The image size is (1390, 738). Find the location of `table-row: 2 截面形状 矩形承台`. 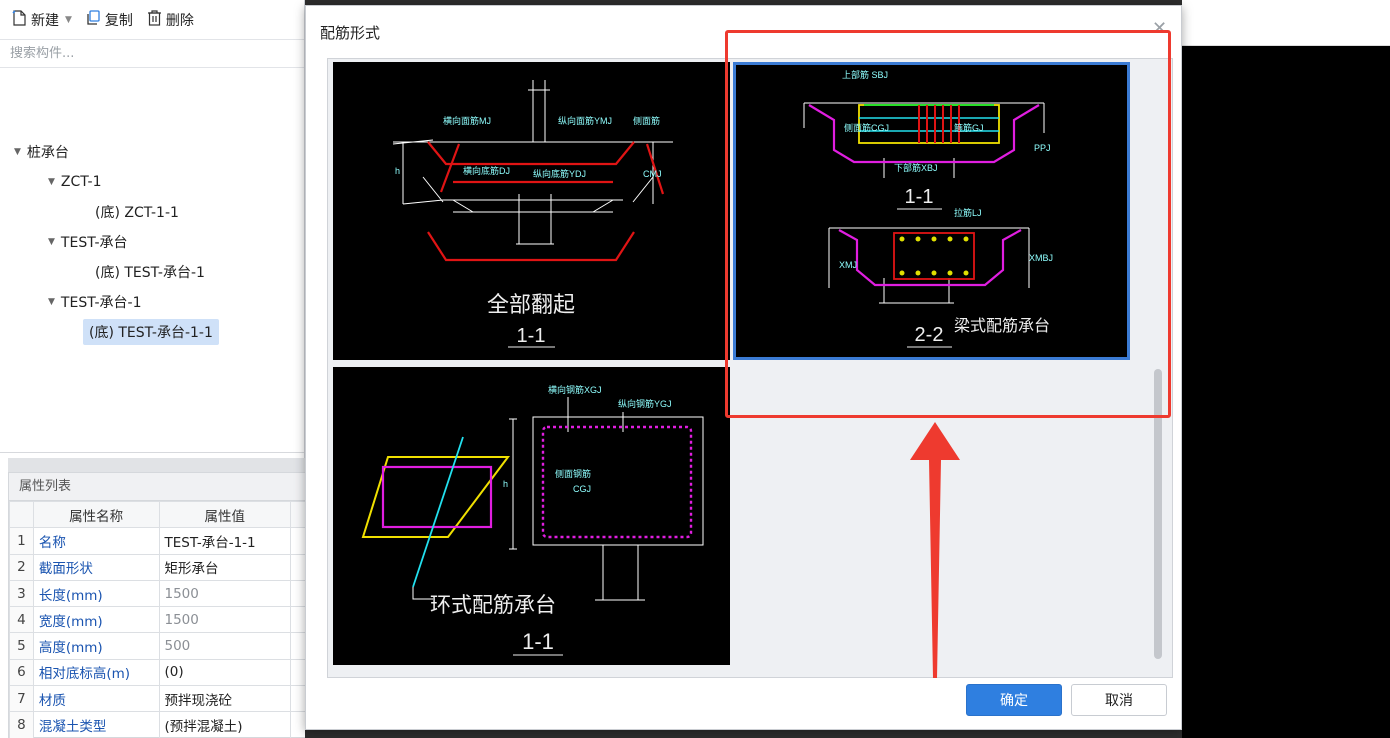

table-row: 2 截面形状 矩形承台 is located at coordinates (157, 567).